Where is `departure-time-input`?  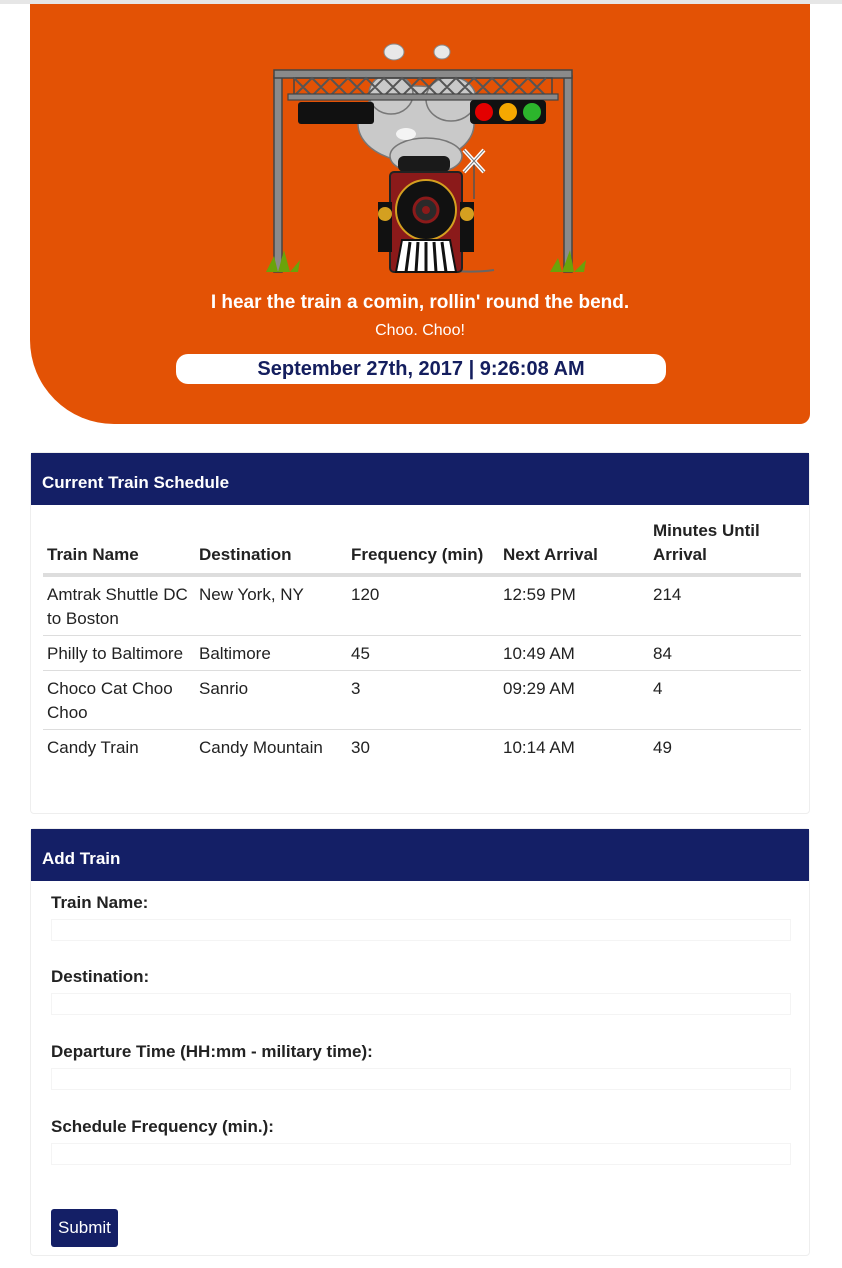 departure-time-input is located at coordinates (421, 1079).